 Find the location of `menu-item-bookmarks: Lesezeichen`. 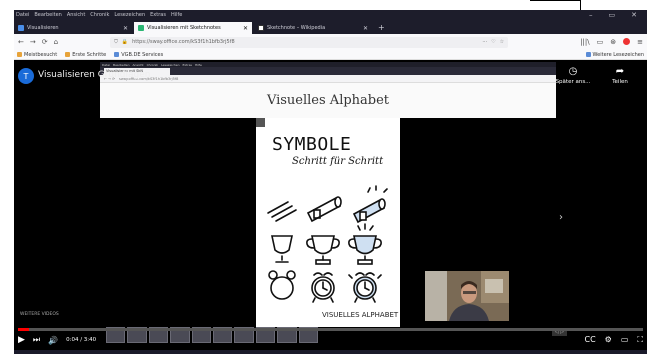

menu-item-bookmarks: Lesezeichen is located at coordinates (129, 15).